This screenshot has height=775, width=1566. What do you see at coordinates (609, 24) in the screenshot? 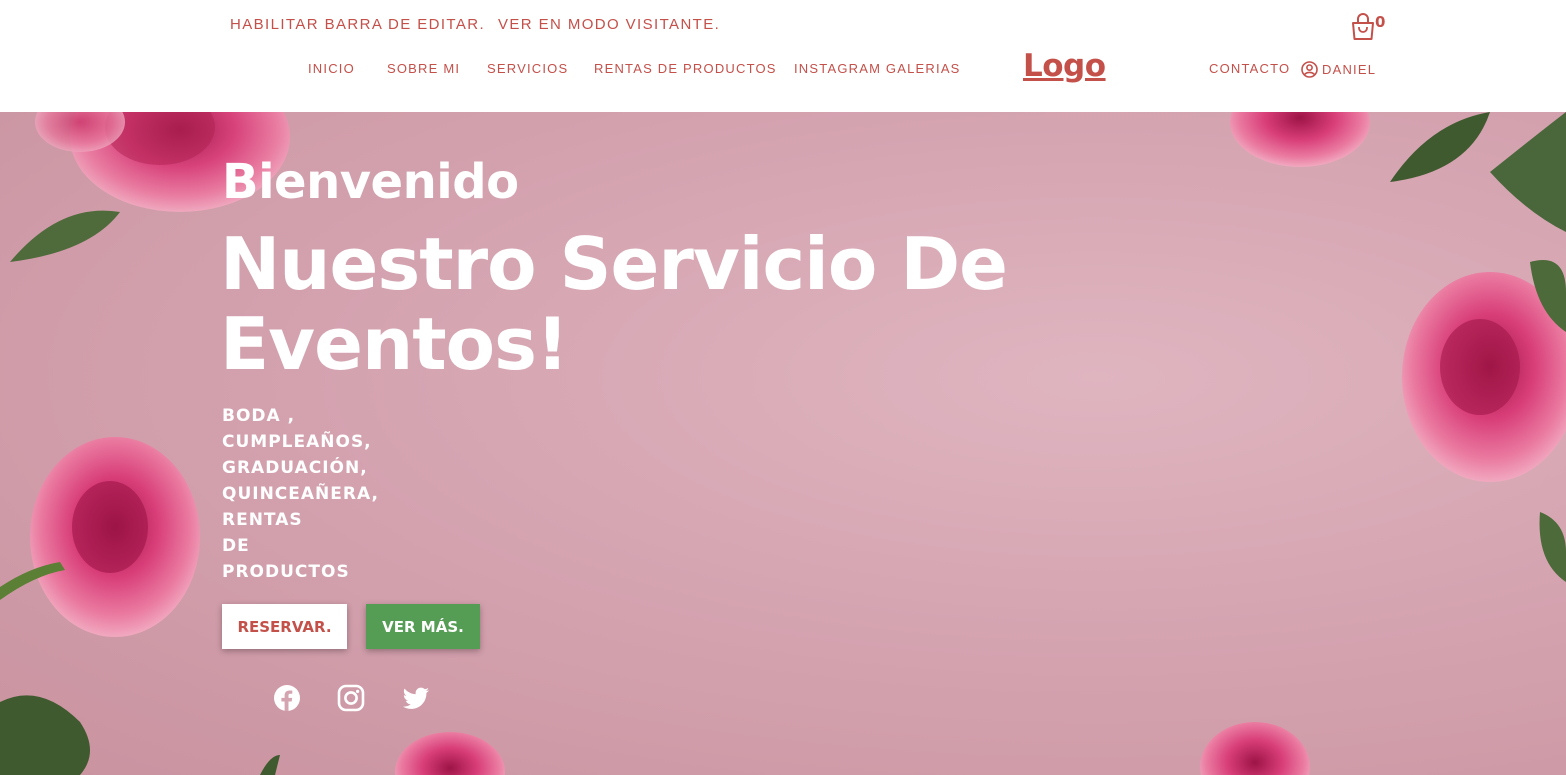
I see `visitor-mode-link: VER EN MODO VISITANTE.` at bounding box center [609, 24].